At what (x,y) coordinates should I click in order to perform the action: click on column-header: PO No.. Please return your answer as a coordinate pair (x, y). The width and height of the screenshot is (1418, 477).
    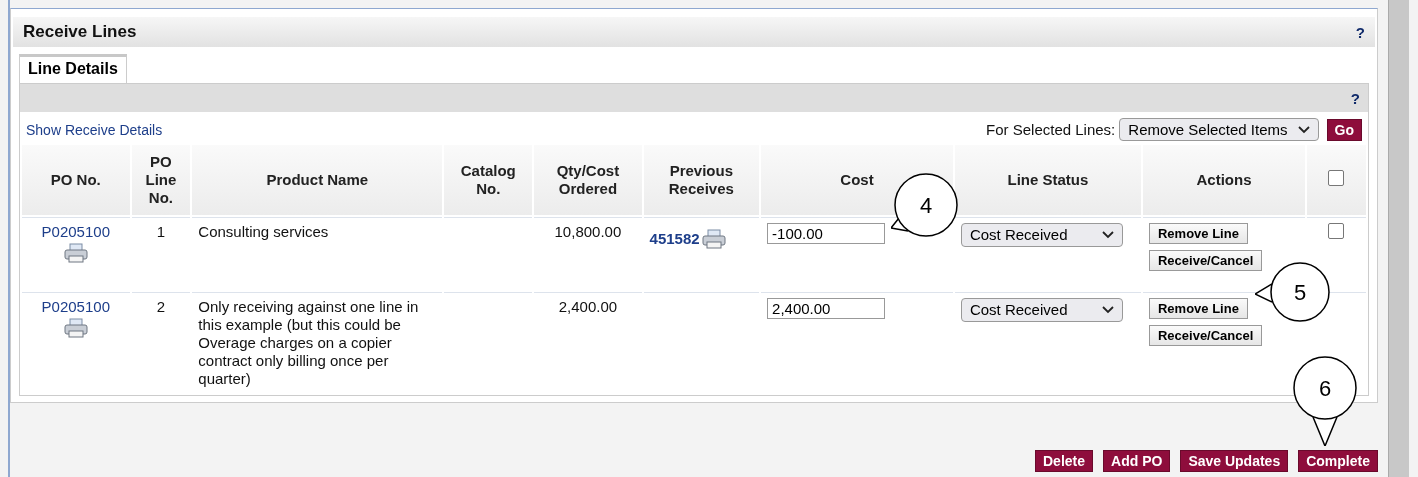
    Looking at the image, I should click on (76, 180).